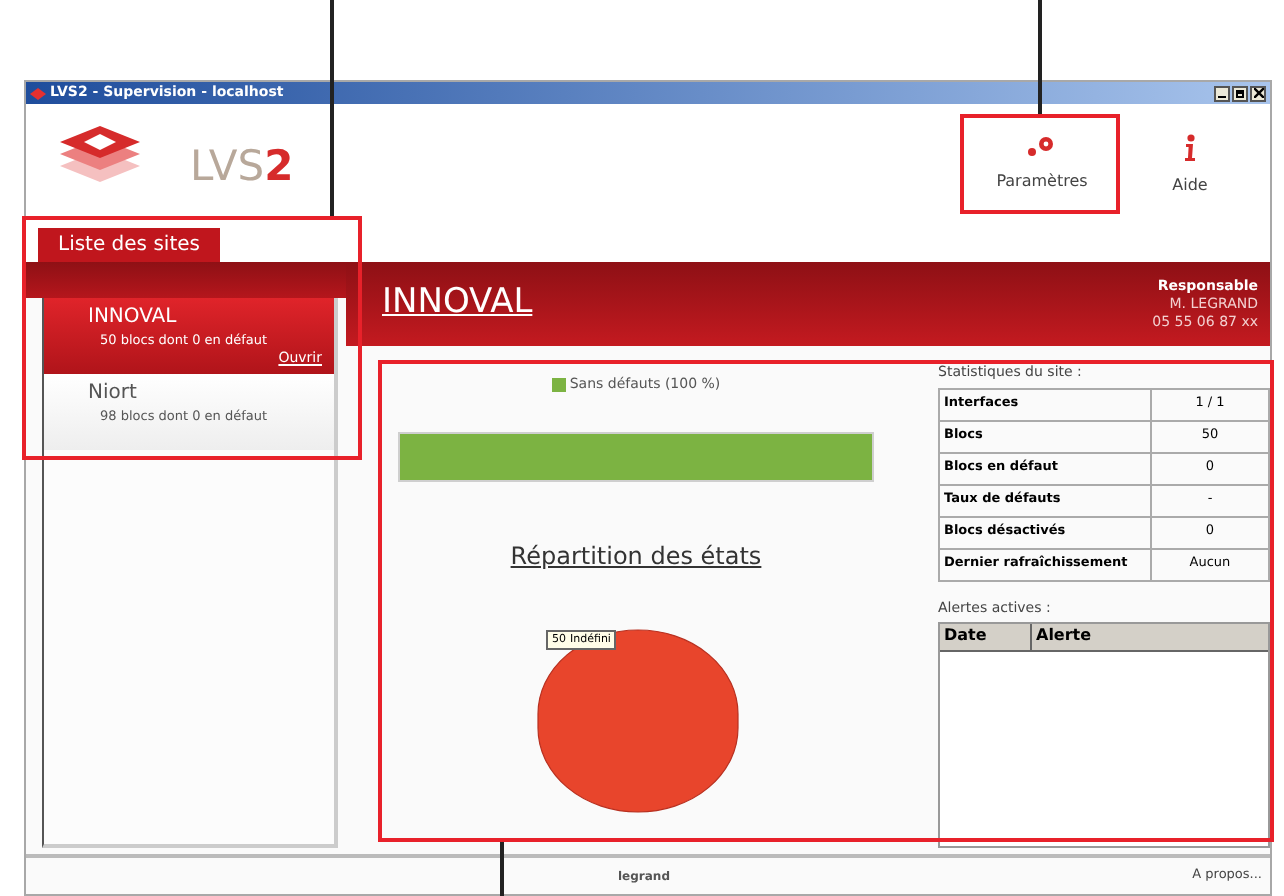 This screenshot has width=1284, height=896. I want to click on site-name: INNOVAL, so click(133, 318).